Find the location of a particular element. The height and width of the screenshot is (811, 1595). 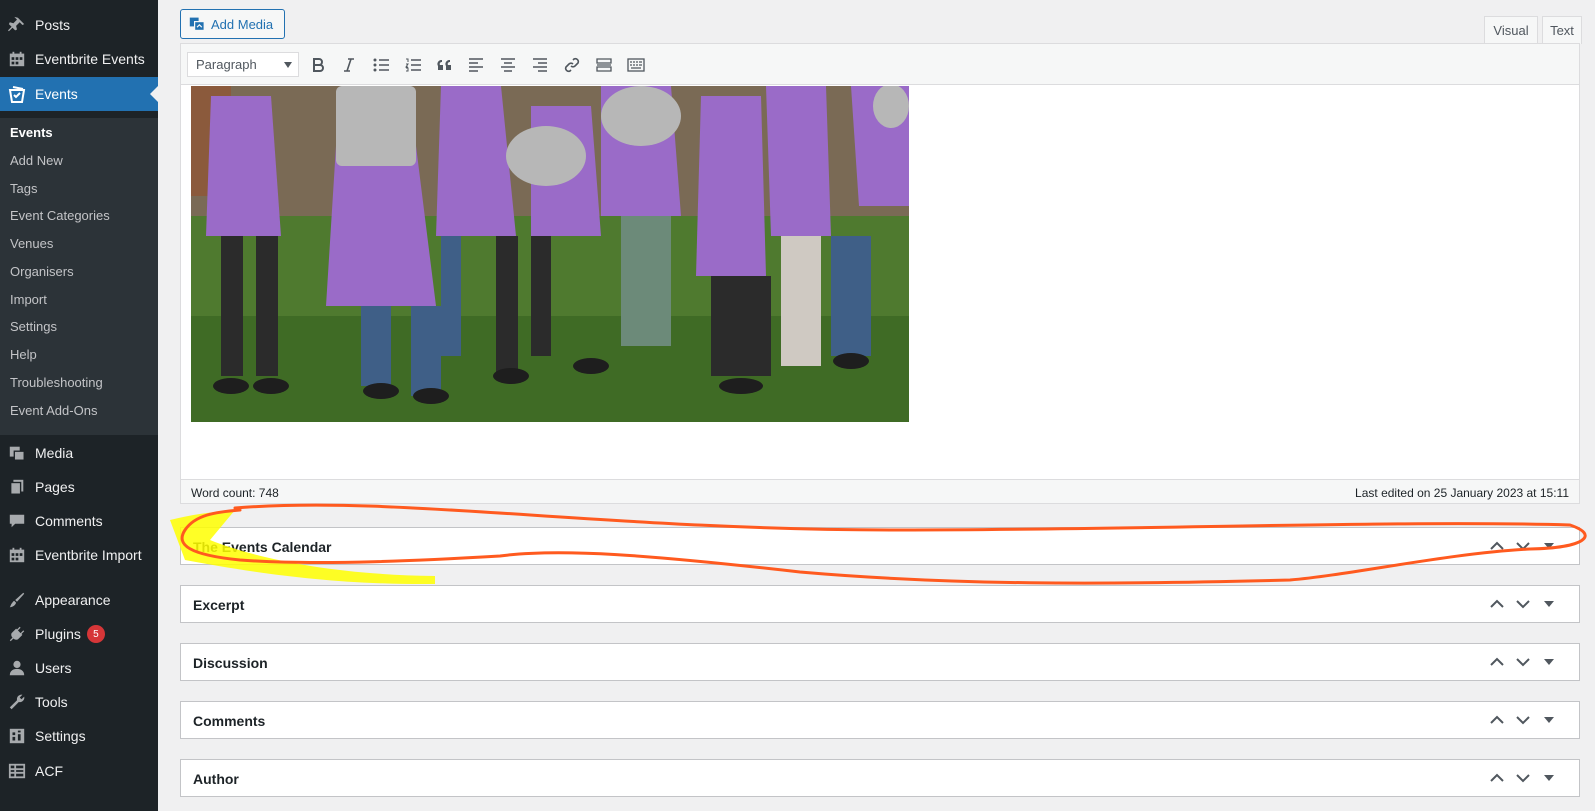

link-icon is located at coordinates (572, 65).